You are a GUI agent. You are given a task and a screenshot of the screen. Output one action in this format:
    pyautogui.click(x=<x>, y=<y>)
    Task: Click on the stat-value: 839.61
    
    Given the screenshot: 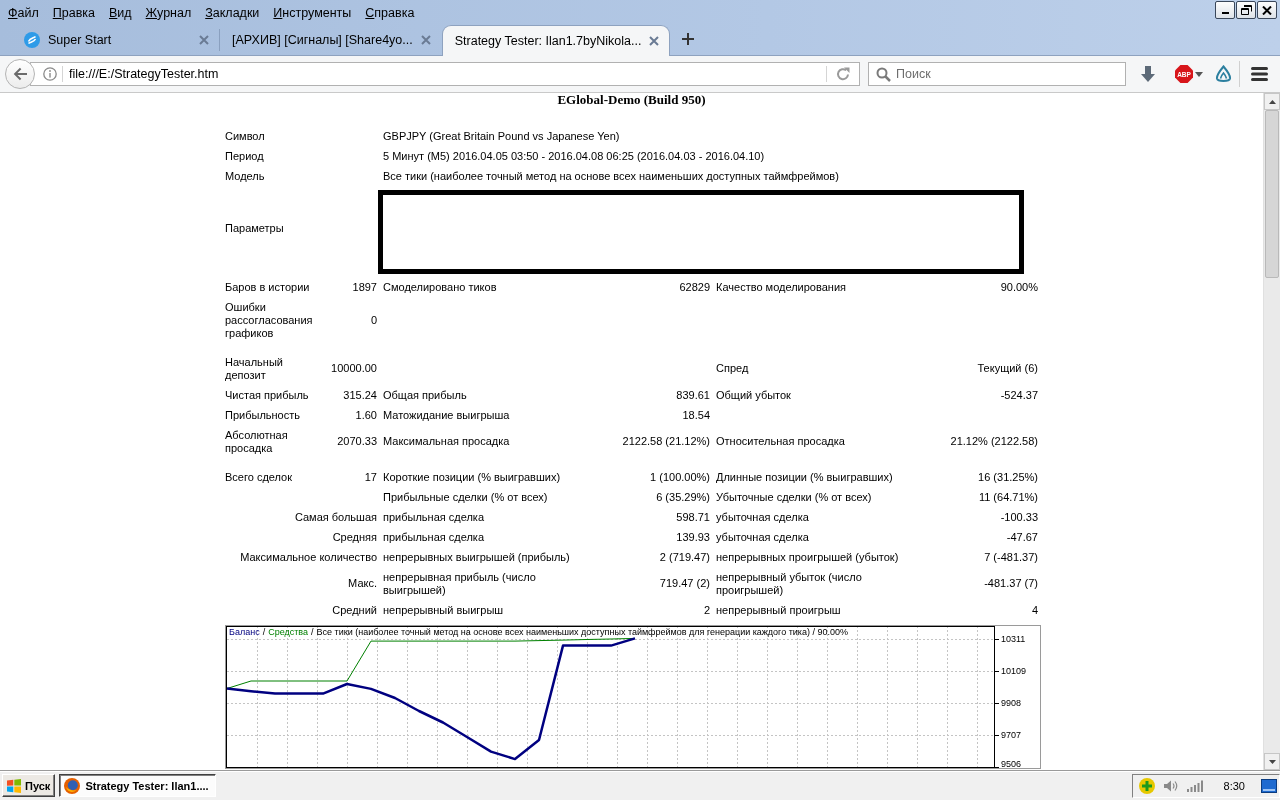 What is the action you would take?
    pyautogui.click(x=693, y=395)
    